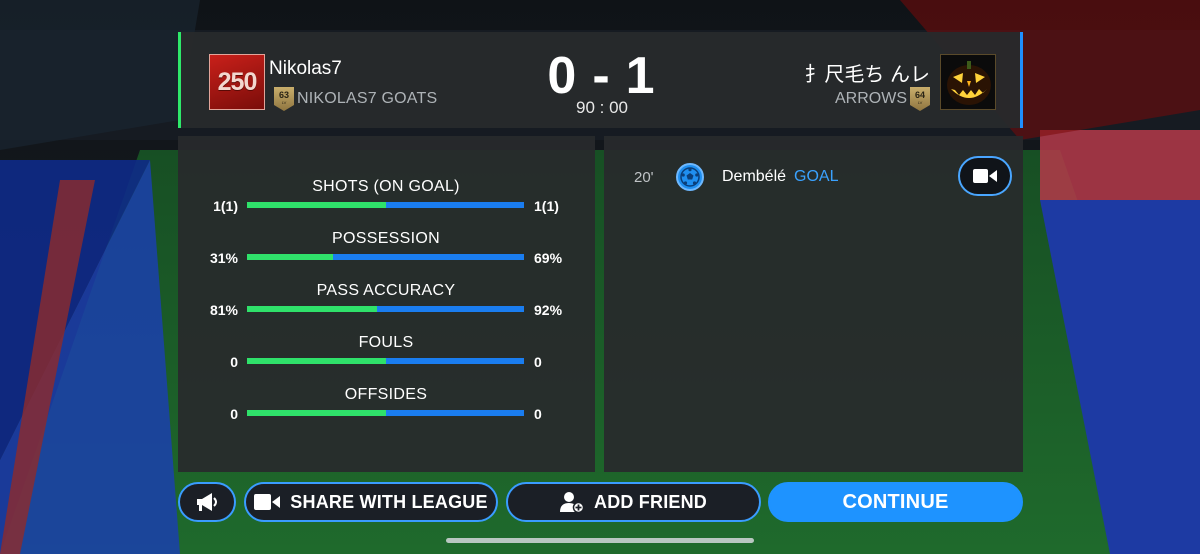 The image size is (1200, 554). What do you see at coordinates (367, 98) in the screenshot?
I see `home-club-name: NIKOLAS7 GOATS` at bounding box center [367, 98].